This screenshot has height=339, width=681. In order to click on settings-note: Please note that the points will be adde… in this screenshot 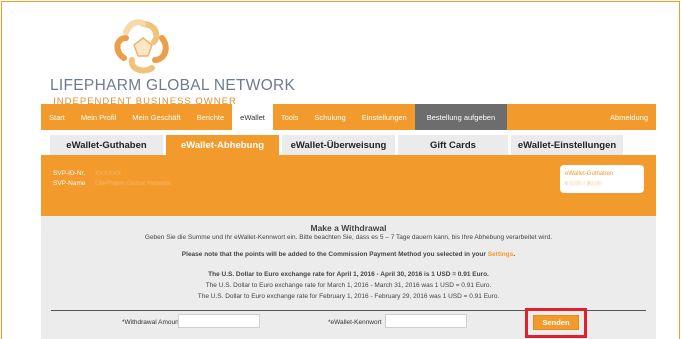, I will do `click(348, 254)`.